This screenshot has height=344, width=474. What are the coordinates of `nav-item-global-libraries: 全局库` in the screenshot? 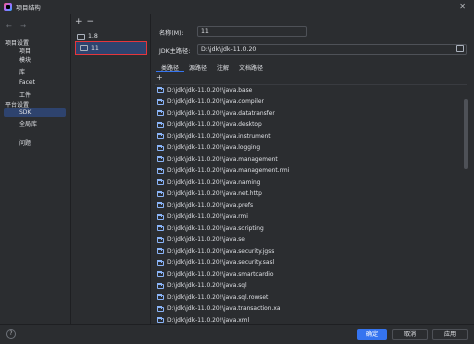 It's located at (28, 123).